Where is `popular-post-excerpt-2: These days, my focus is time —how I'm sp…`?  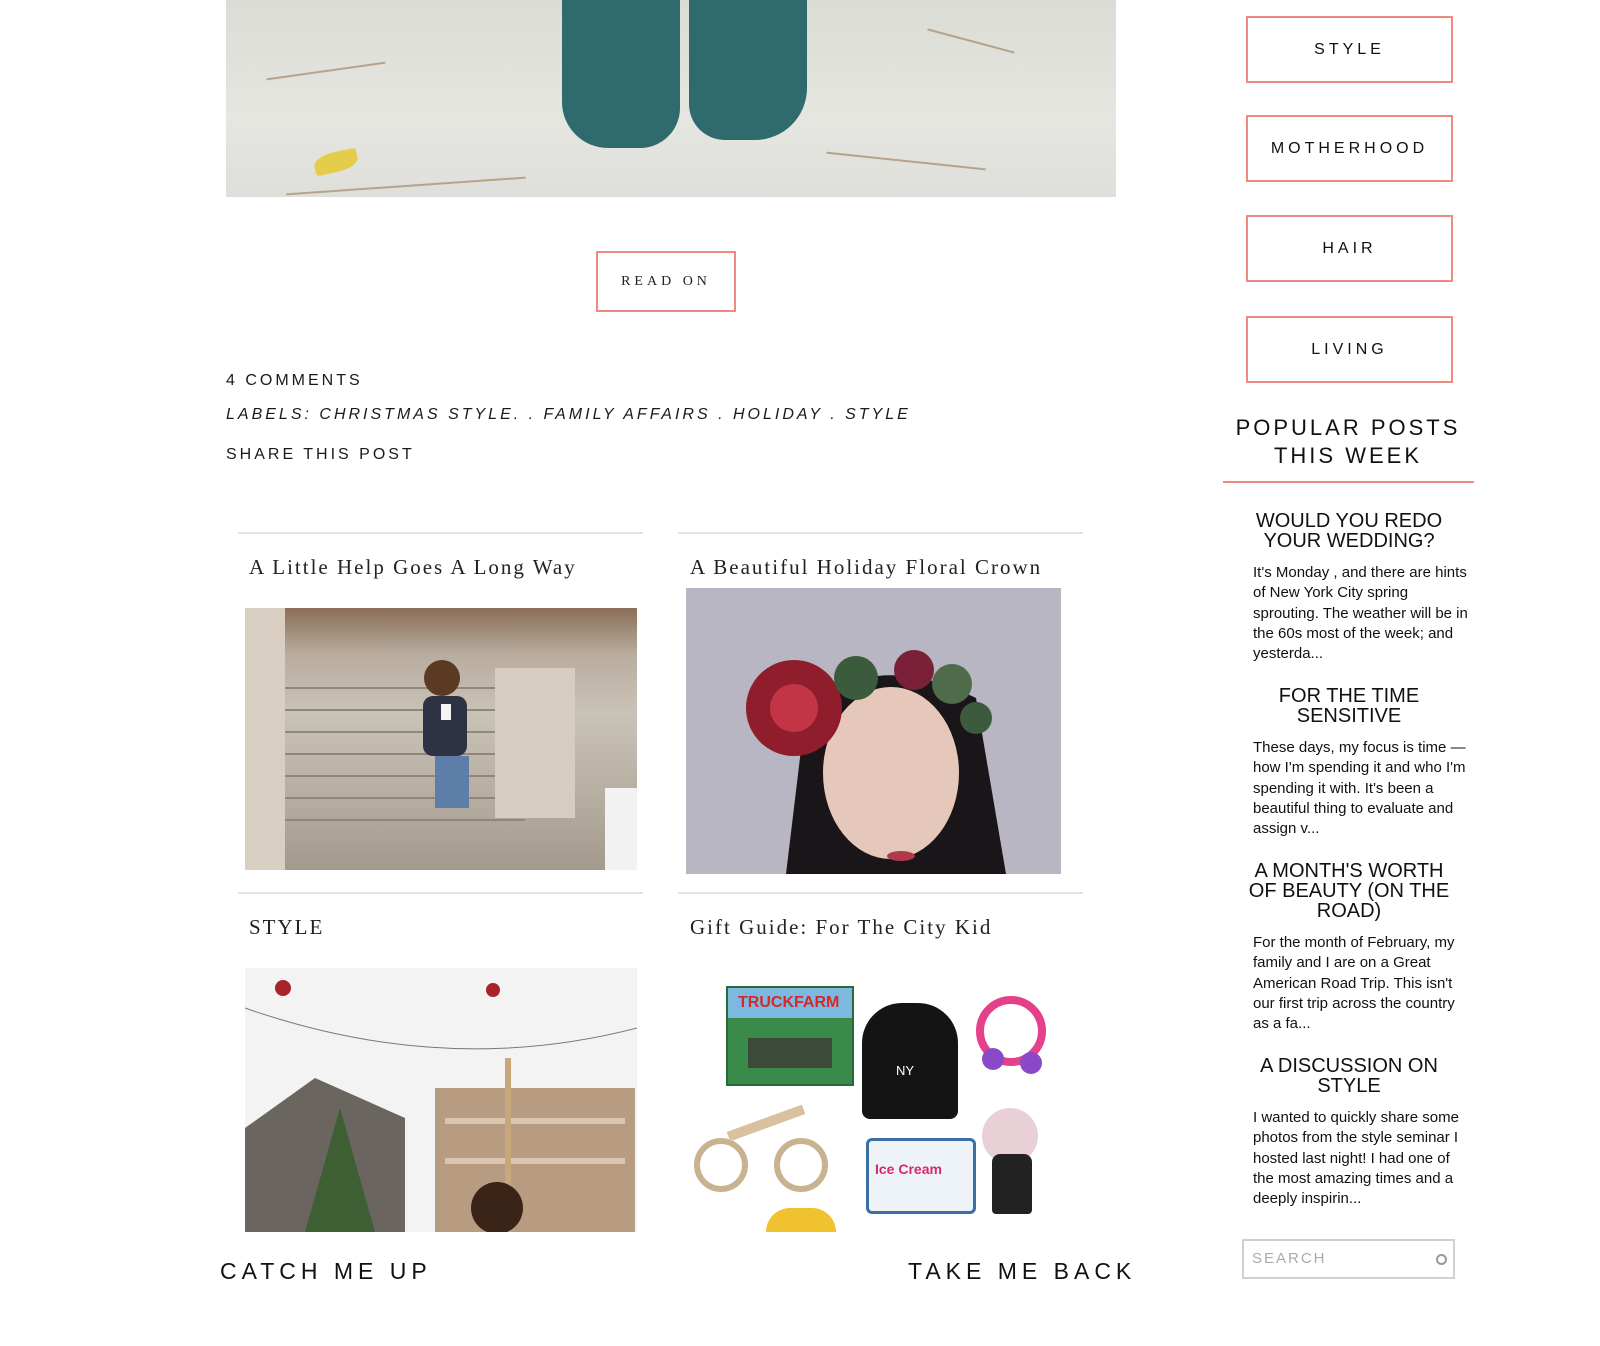
popular-post-excerpt-2: These days, my focus is time —how I'm sp… is located at coordinates (1359, 788).